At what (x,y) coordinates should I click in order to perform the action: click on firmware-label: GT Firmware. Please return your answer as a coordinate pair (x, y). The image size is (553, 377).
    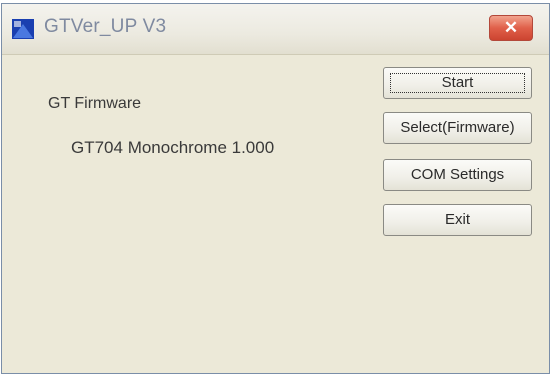
    Looking at the image, I should click on (95, 103).